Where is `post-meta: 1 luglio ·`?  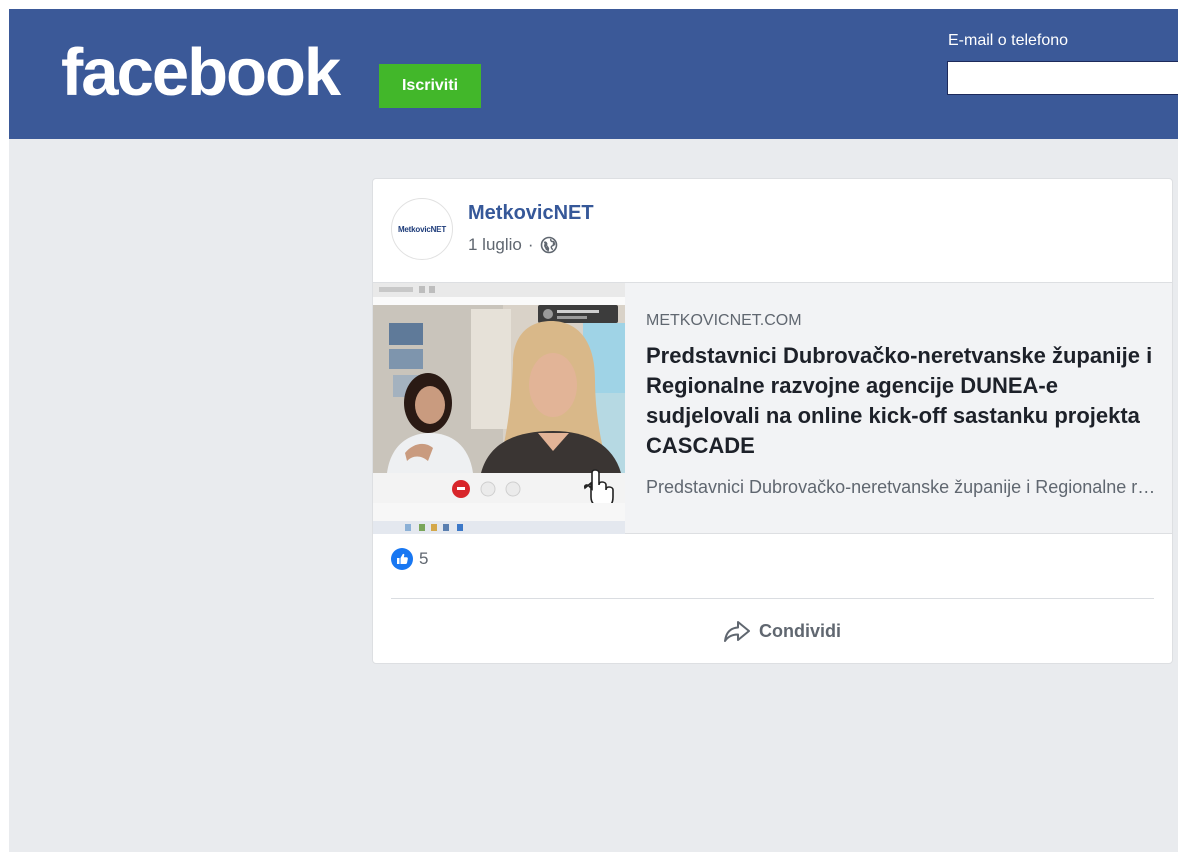
post-meta: 1 luglio · is located at coordinates (513, 245).